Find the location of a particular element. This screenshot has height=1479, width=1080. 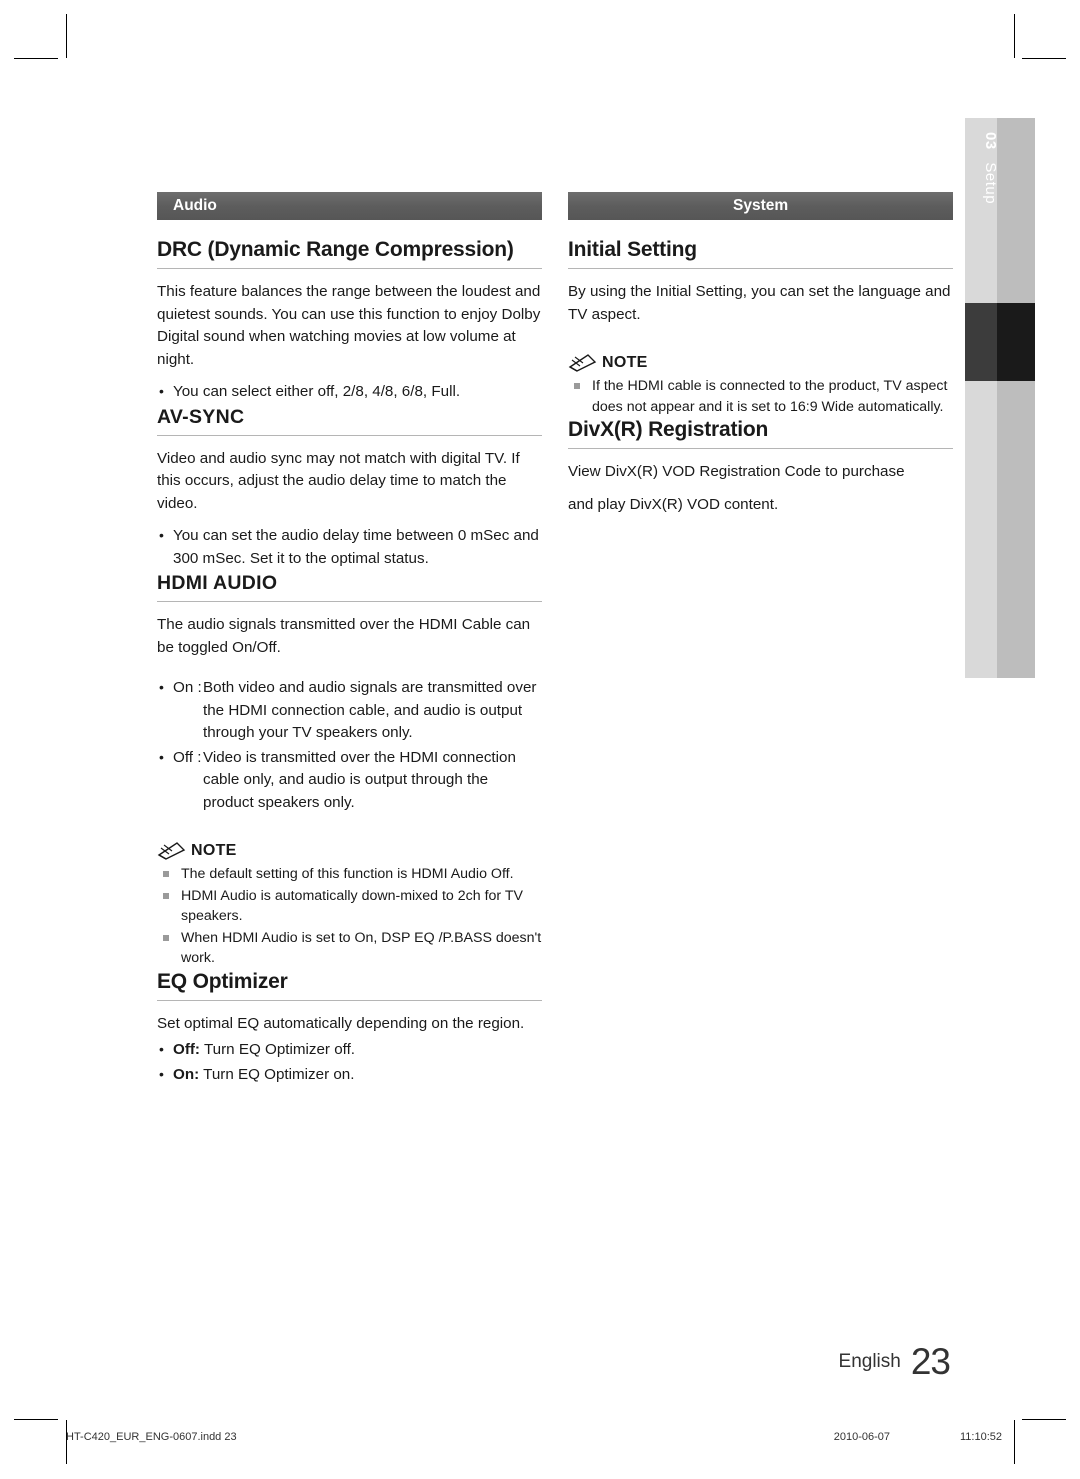

list-item-text: Turn EQ Optimizer off. is located at coordinates (279, 1049).